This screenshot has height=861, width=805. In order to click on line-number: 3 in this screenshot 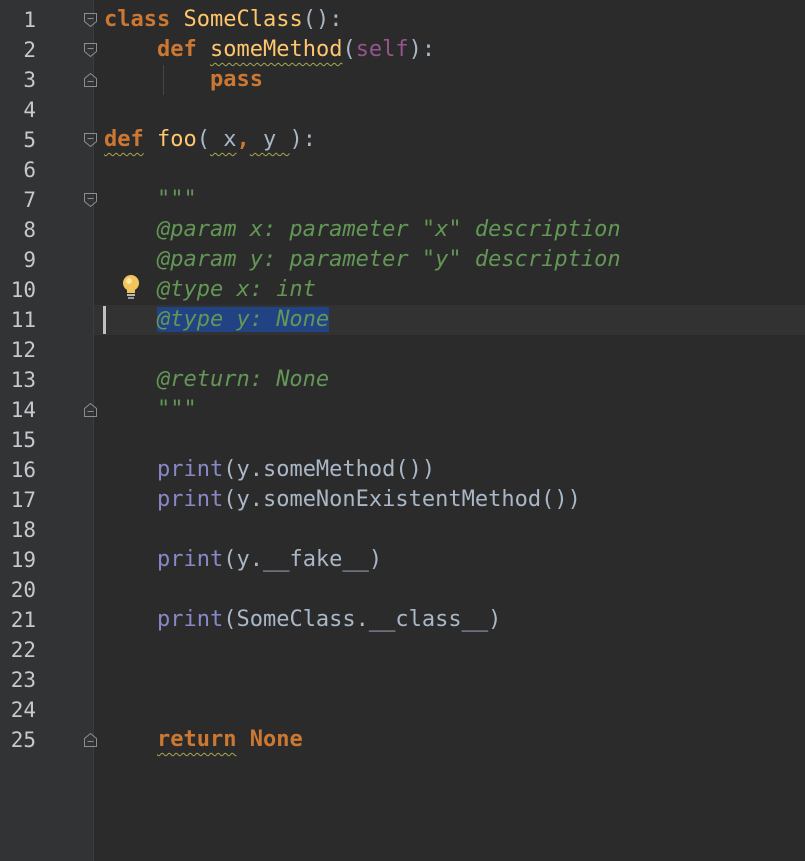, I will do `click(29, 80)`.